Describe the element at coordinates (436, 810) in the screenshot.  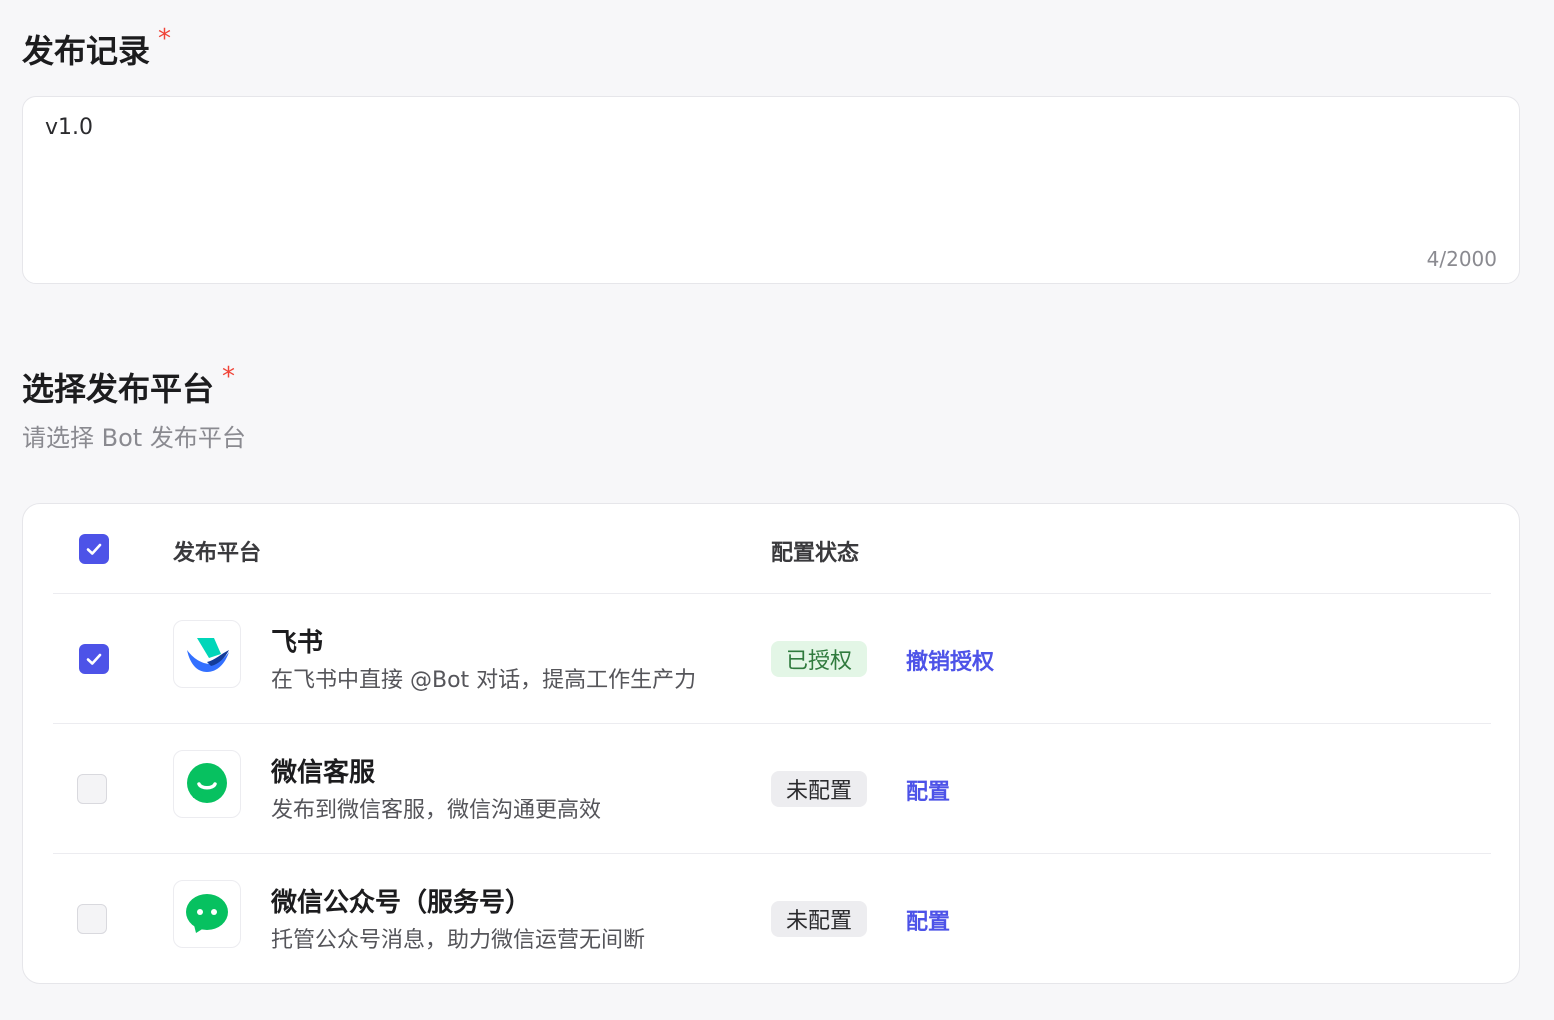
I see `platform-description: 发布到微信客服，微信沟通更高效` at that location.